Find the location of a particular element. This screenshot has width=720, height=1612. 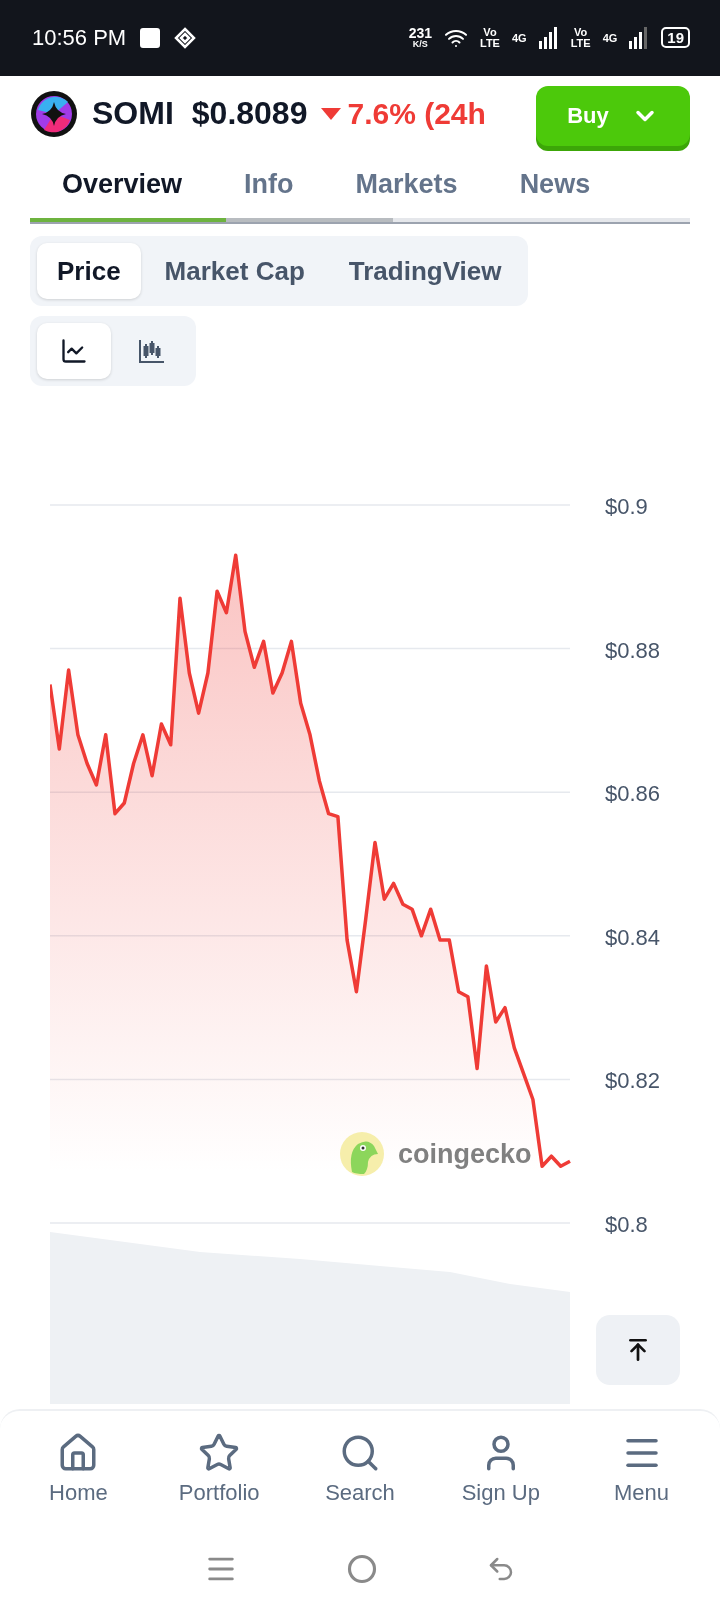

network-speed: 231 K/S is located at coordinates (420, 38).